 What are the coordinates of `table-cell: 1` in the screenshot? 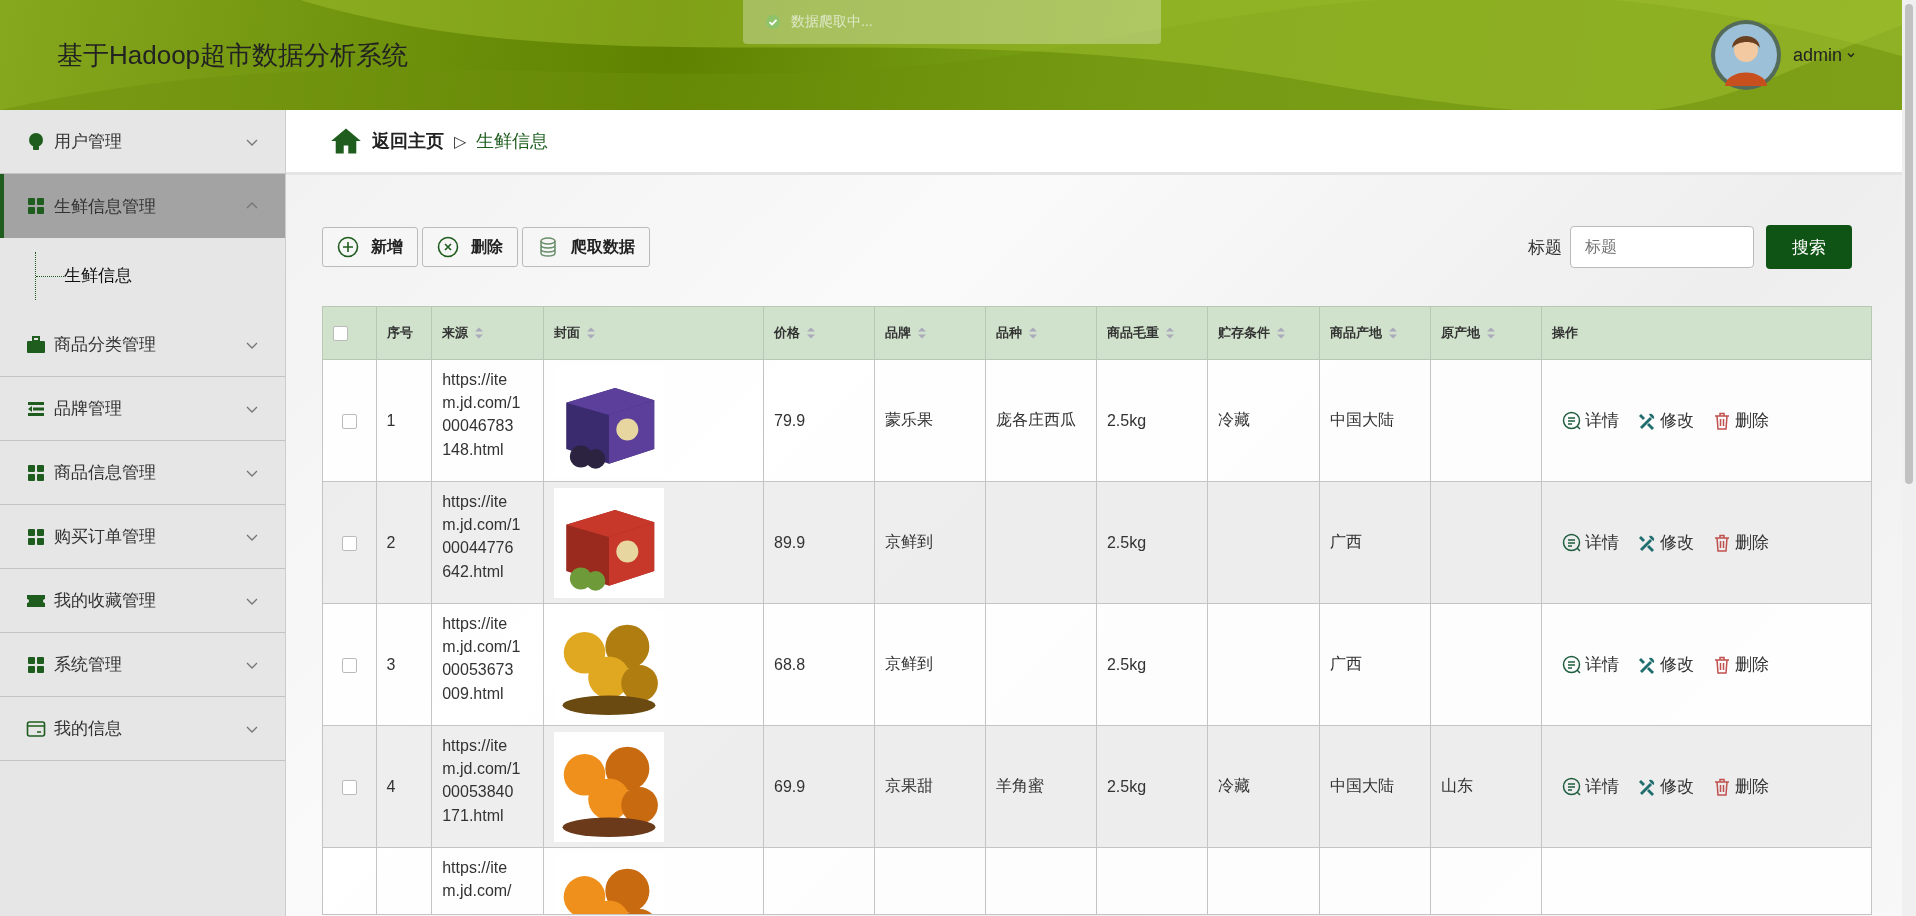 It's located at (391, 420).